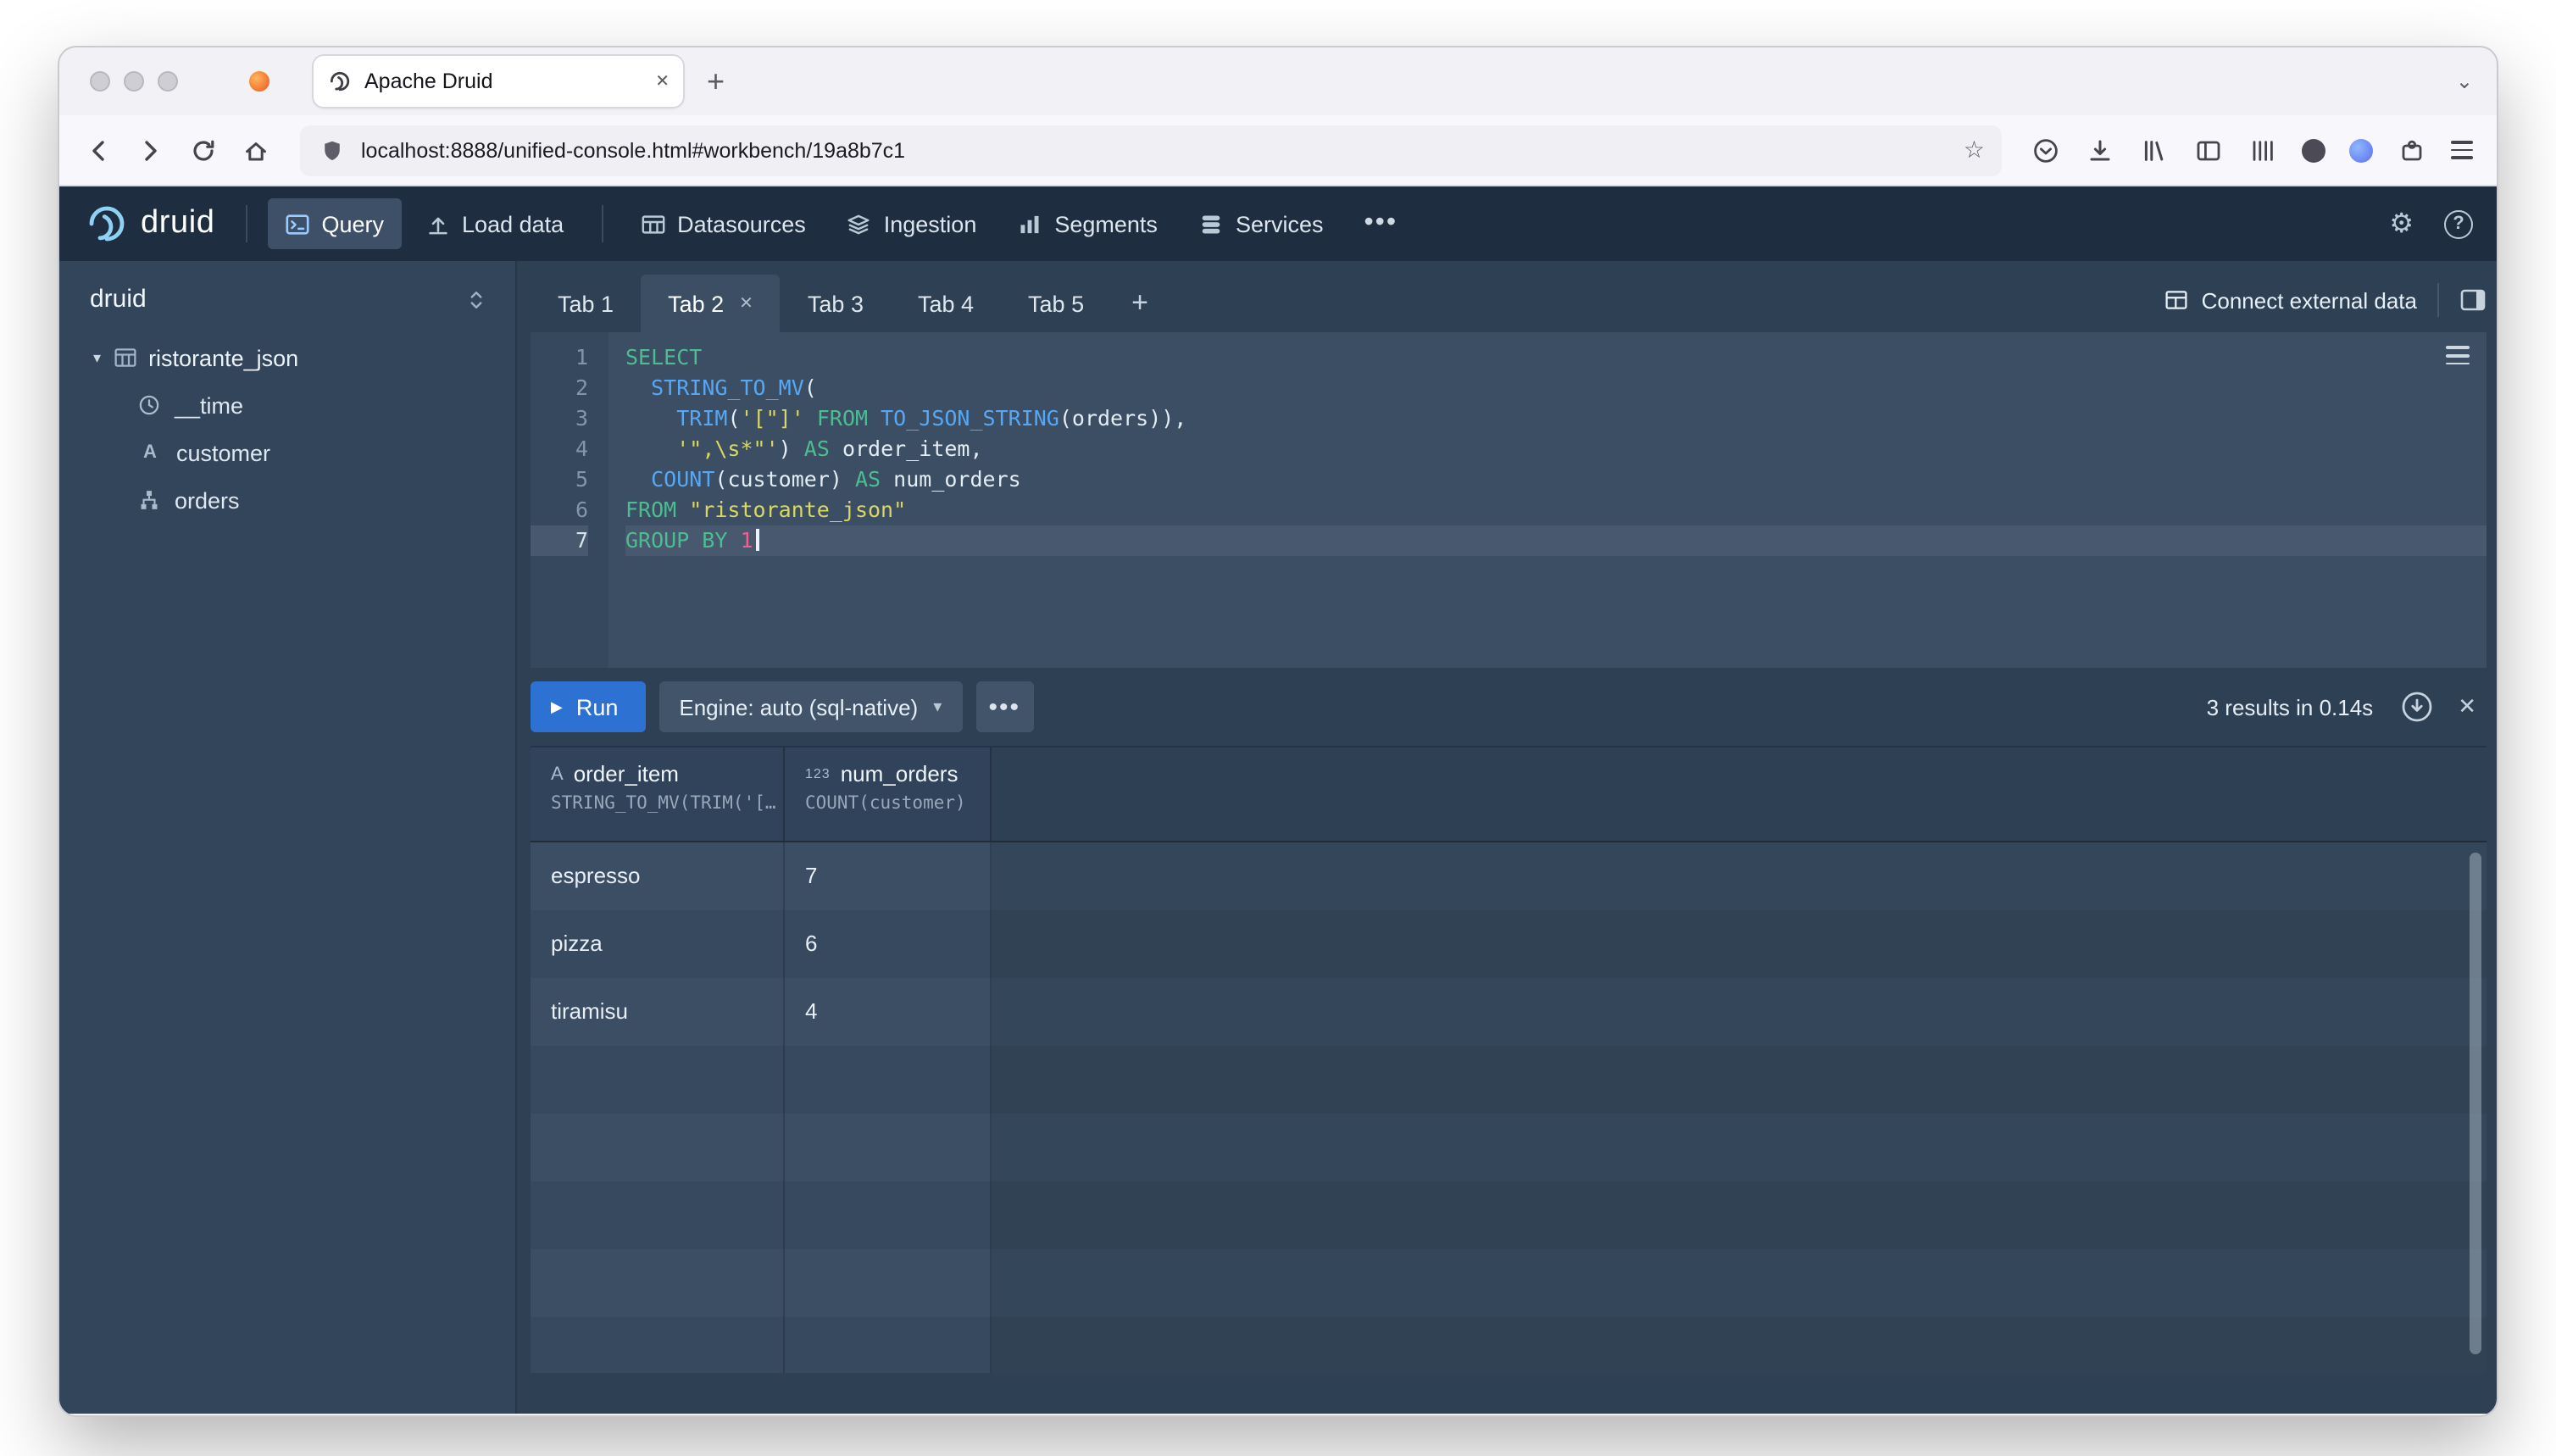  I want to click on caret-down-icon: ▾, so click(97, 358).